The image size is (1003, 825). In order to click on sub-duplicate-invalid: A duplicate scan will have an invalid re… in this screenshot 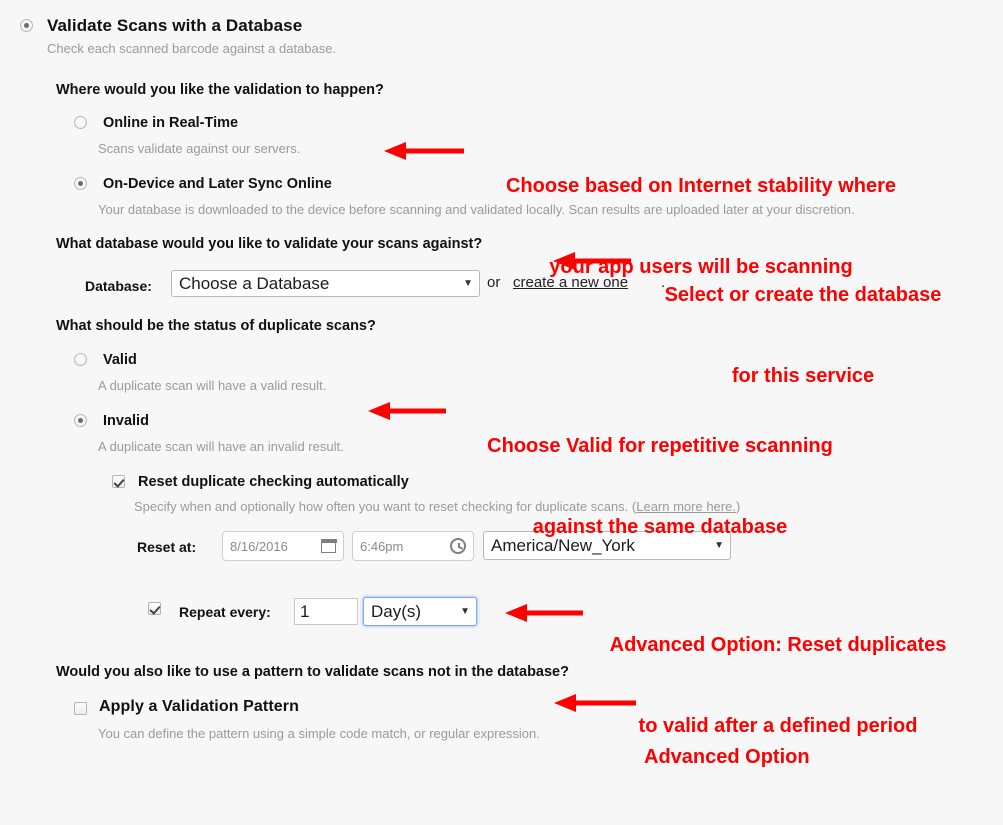, I will do `click(221, 446)`.